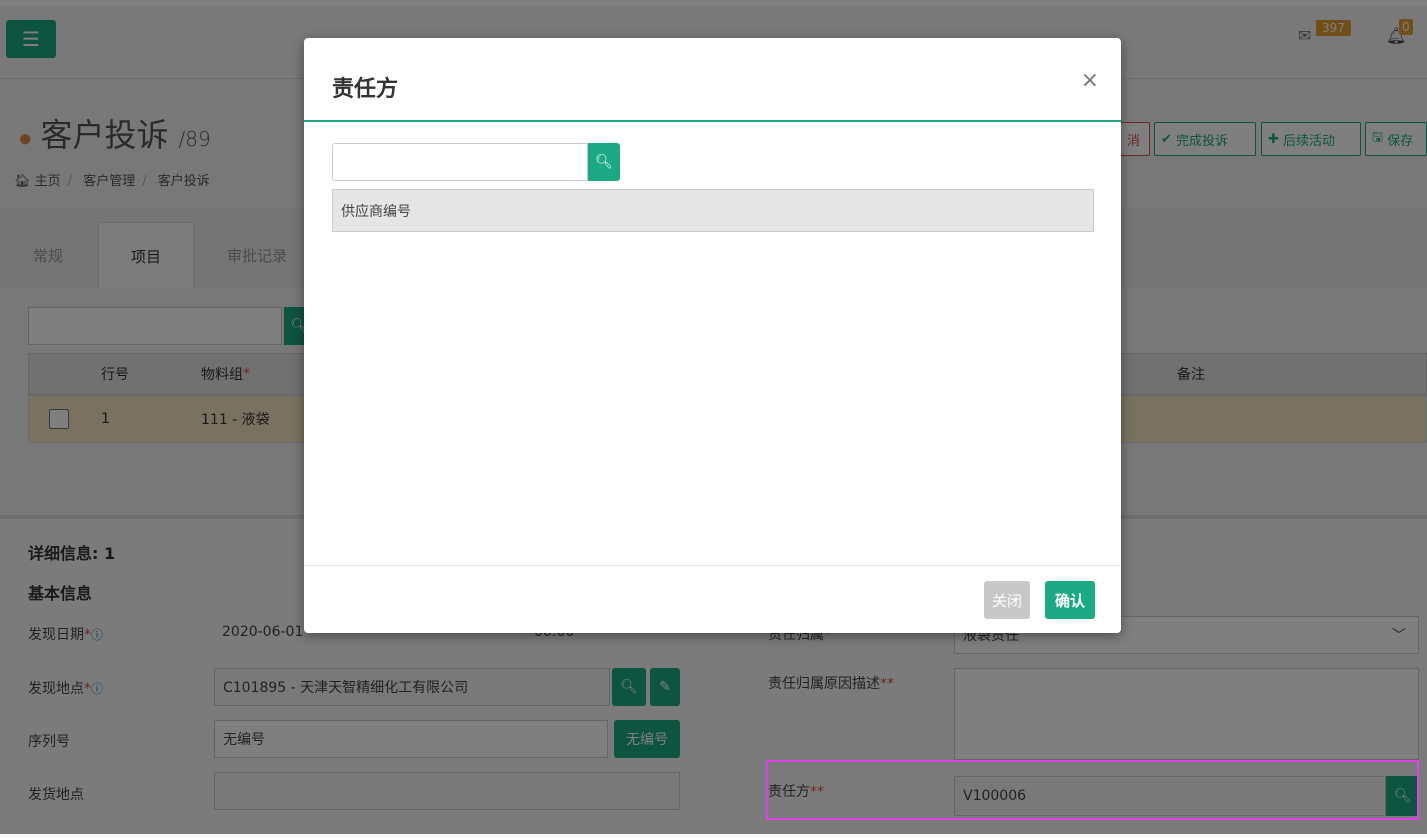  Describe the element at coordinates (1092, 790) in the screenshot. I see `highlight-box` at that location.